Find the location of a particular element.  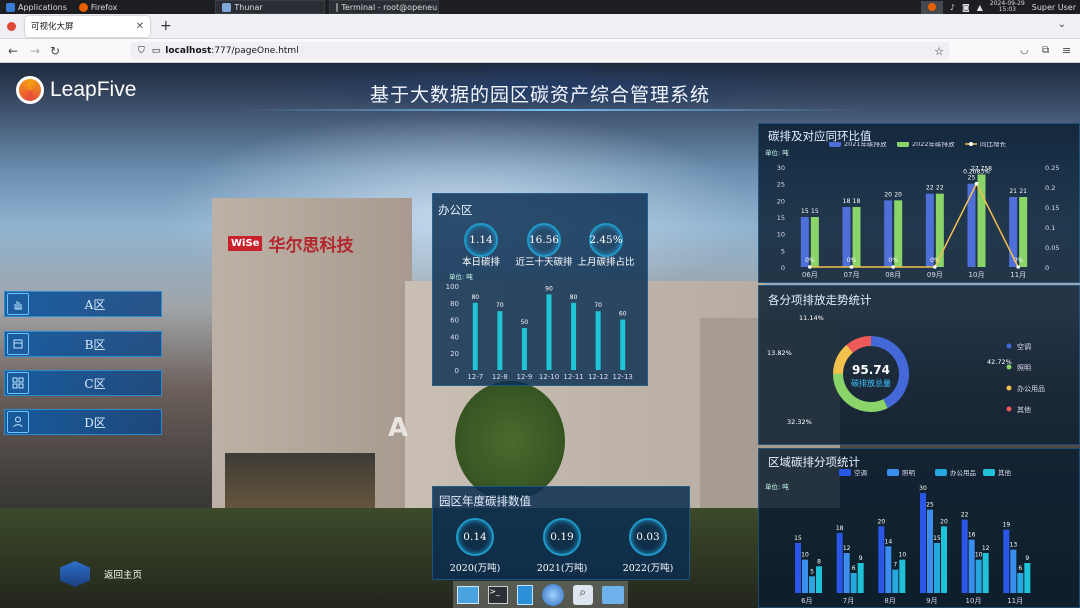

applications-menu: Applications is located at coordinates (36, 7).